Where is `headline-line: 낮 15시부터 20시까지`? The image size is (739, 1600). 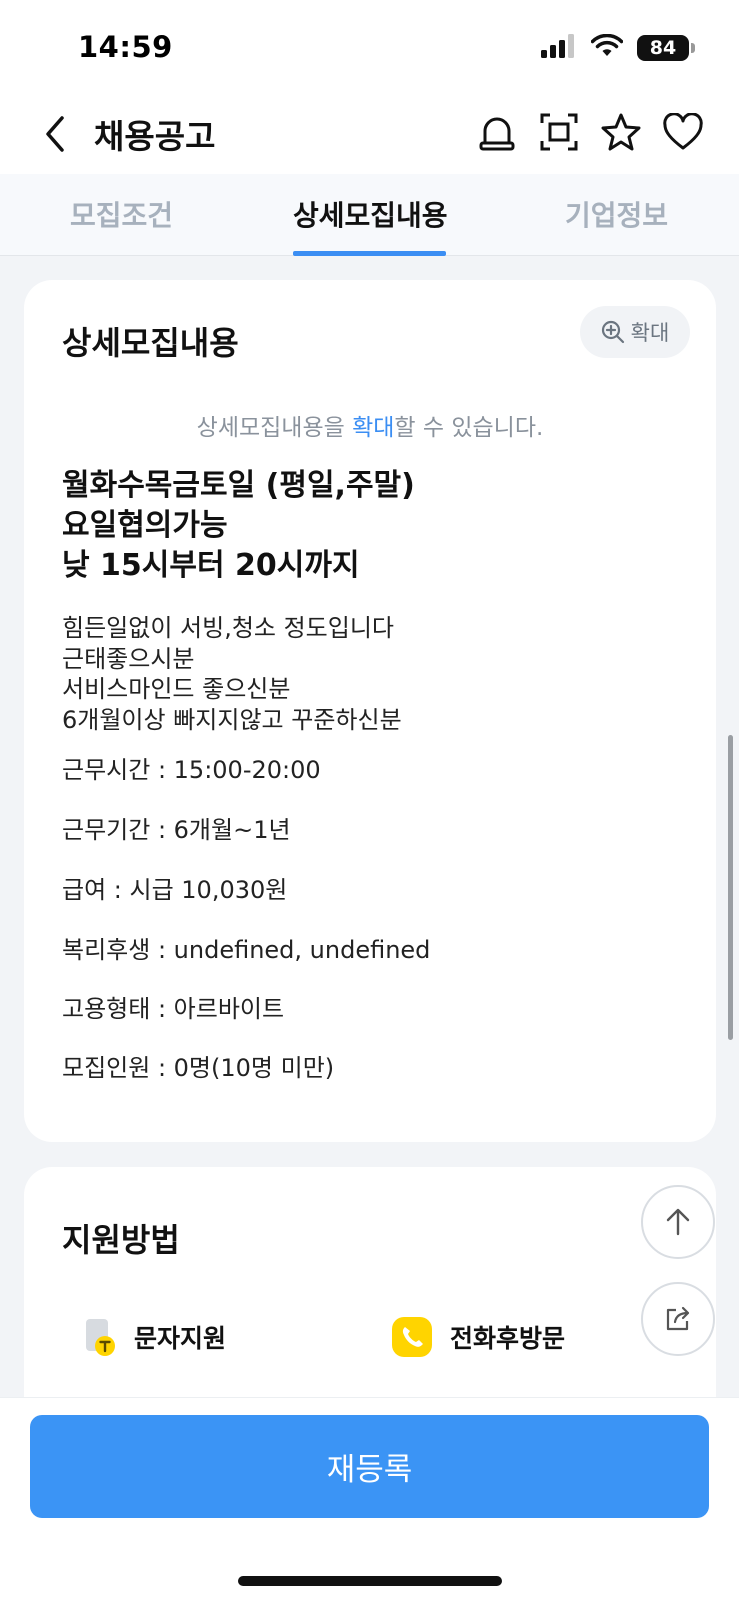 headline-line: 낮 15시부터 20시까지 is located at coordinates (211, 565).